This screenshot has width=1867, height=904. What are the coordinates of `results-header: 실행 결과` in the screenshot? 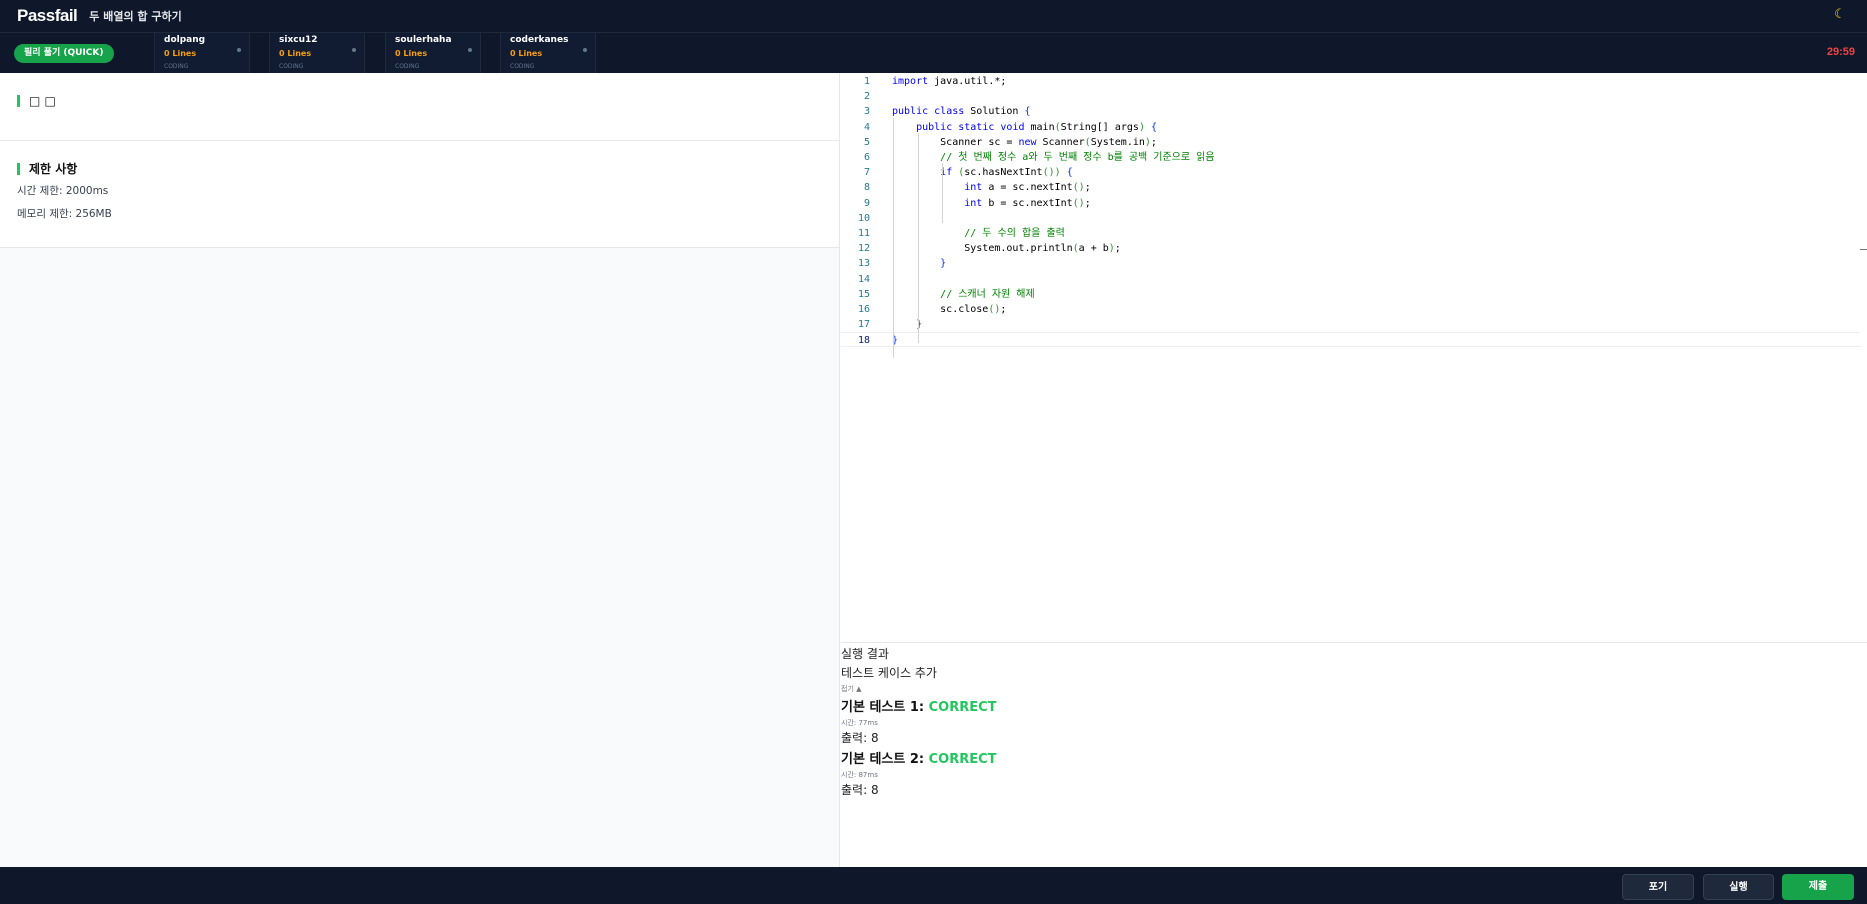 It's located at (865, 654).